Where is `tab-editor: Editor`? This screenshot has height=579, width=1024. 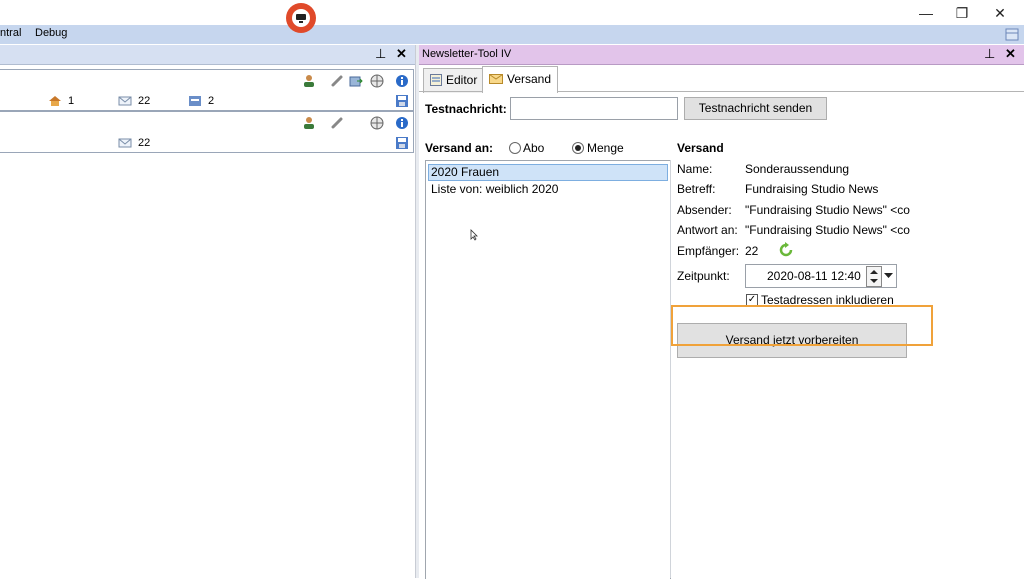 tab-editor: Editor is located at coordinates (453, 80).